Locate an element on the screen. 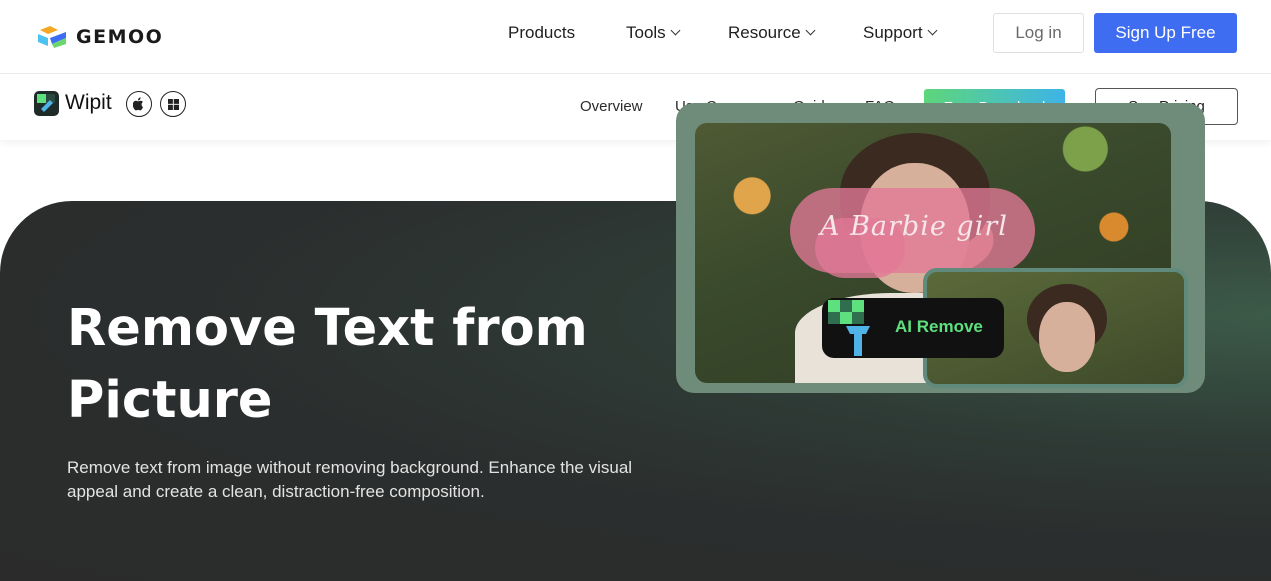  nav-item-label: Resource is located at coordinates (764, 32).